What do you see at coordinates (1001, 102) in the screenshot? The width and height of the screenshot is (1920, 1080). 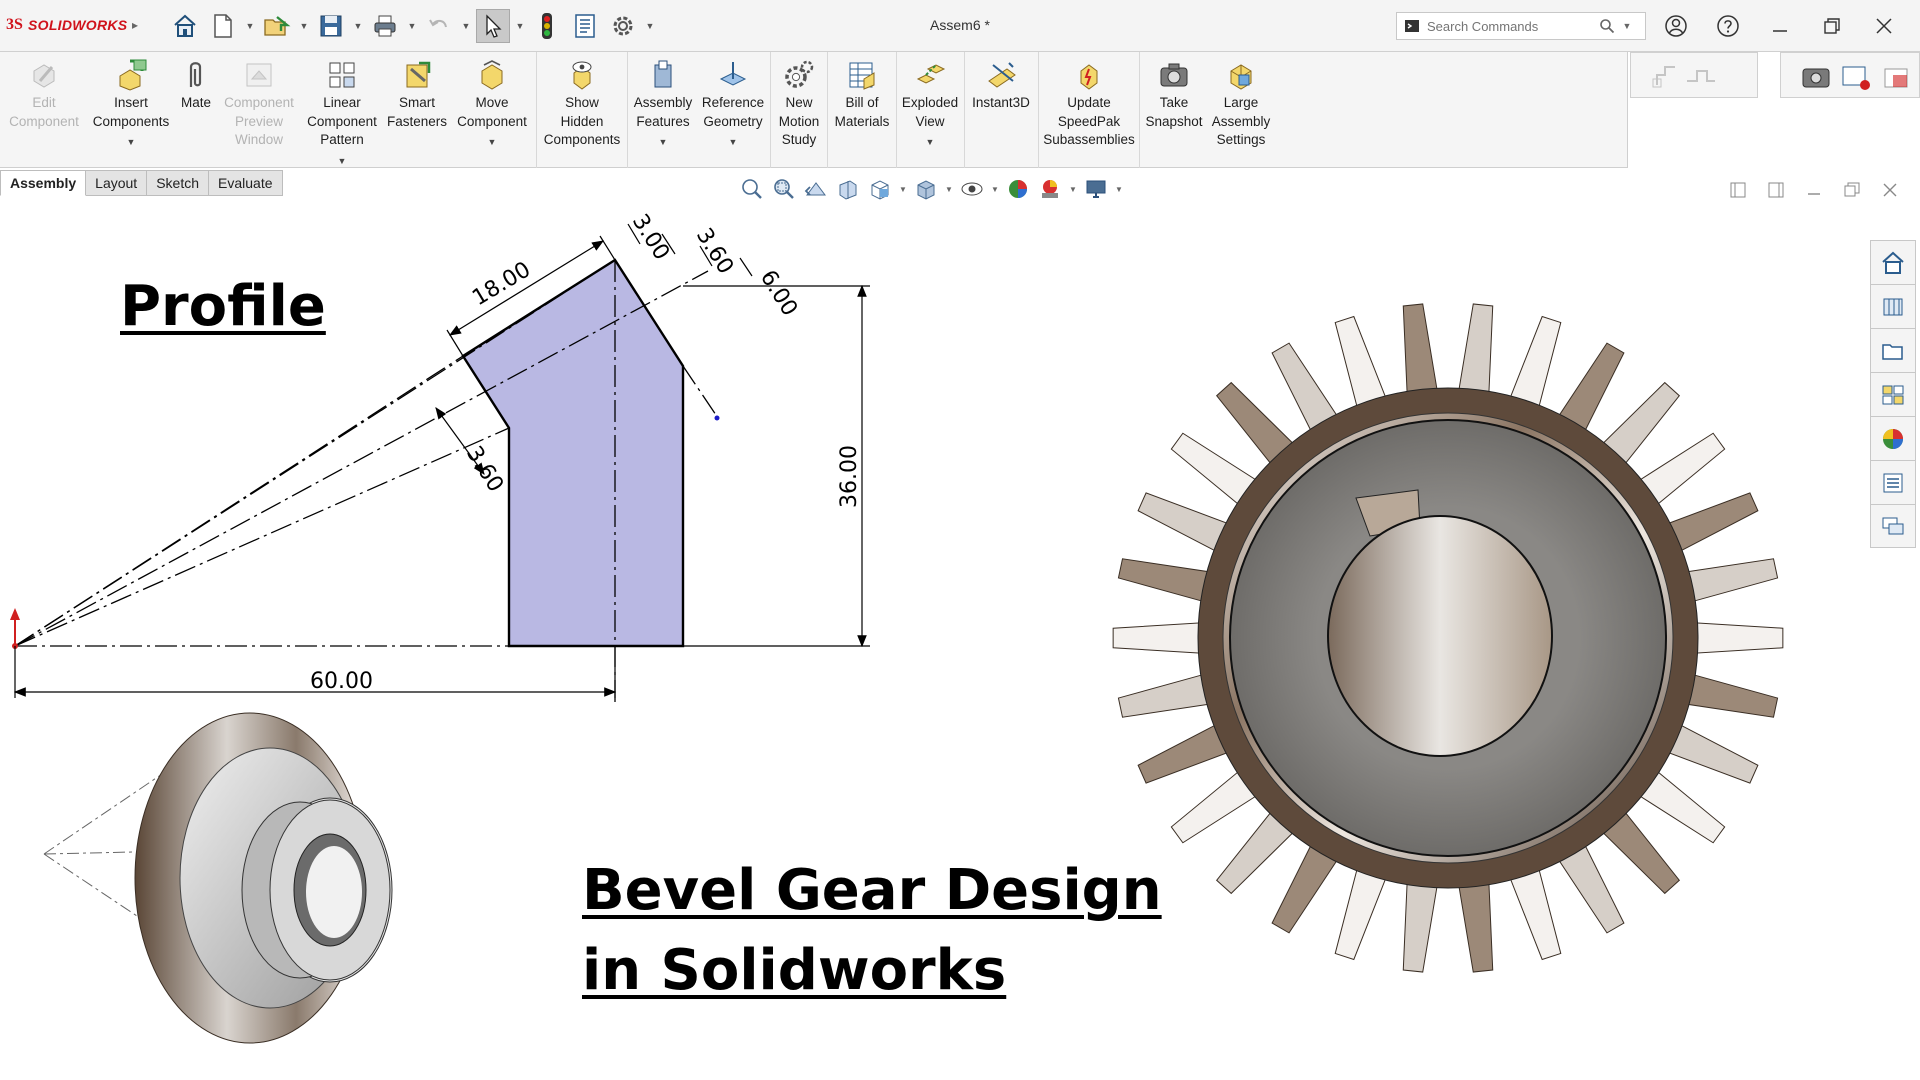 I see `instant3d-label: Instant3D` at bounding box center [1001, 102].